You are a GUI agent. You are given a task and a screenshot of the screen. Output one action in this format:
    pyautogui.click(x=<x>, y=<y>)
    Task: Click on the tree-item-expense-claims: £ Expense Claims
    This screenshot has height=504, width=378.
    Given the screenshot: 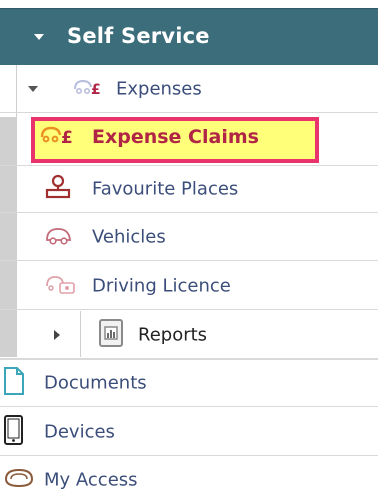 What is the action you would take?
    pyautogui.click(x=189, y=137)
    